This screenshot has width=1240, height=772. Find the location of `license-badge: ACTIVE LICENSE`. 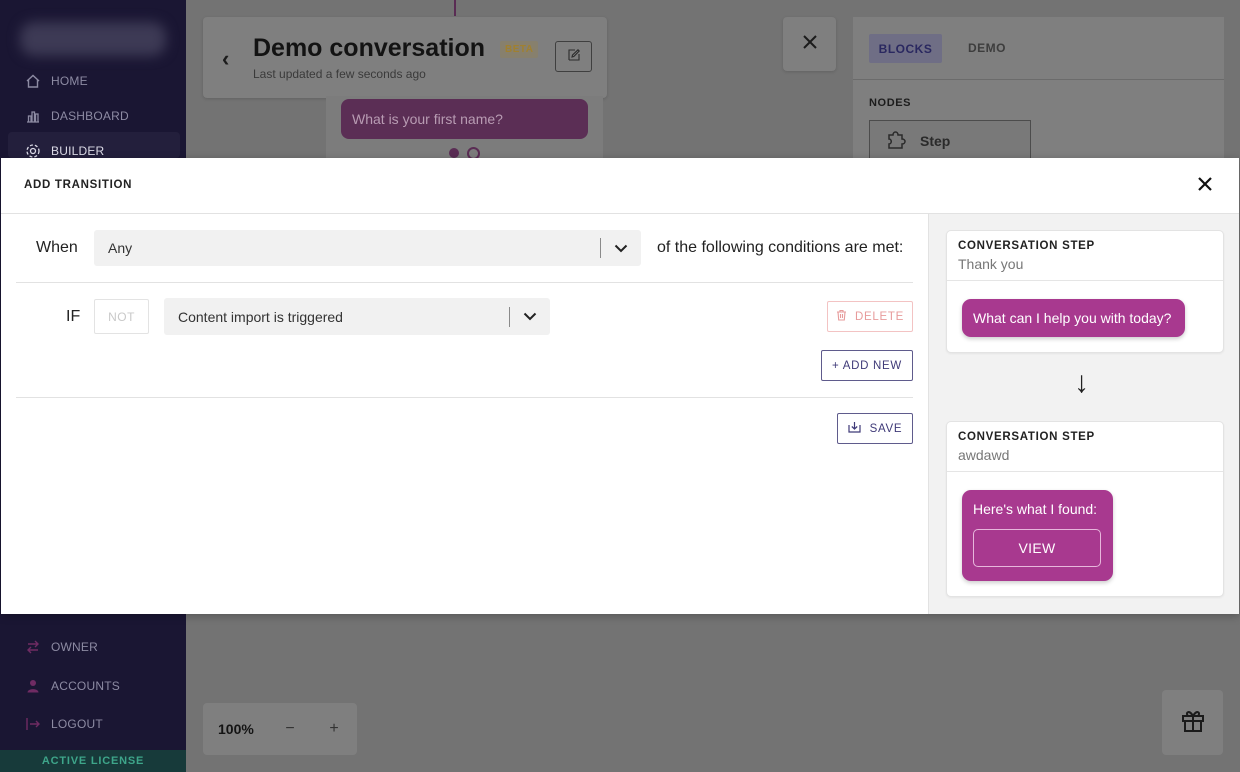

license-badge: ACTIVE LICENSE is located at coordinates (93, 761).